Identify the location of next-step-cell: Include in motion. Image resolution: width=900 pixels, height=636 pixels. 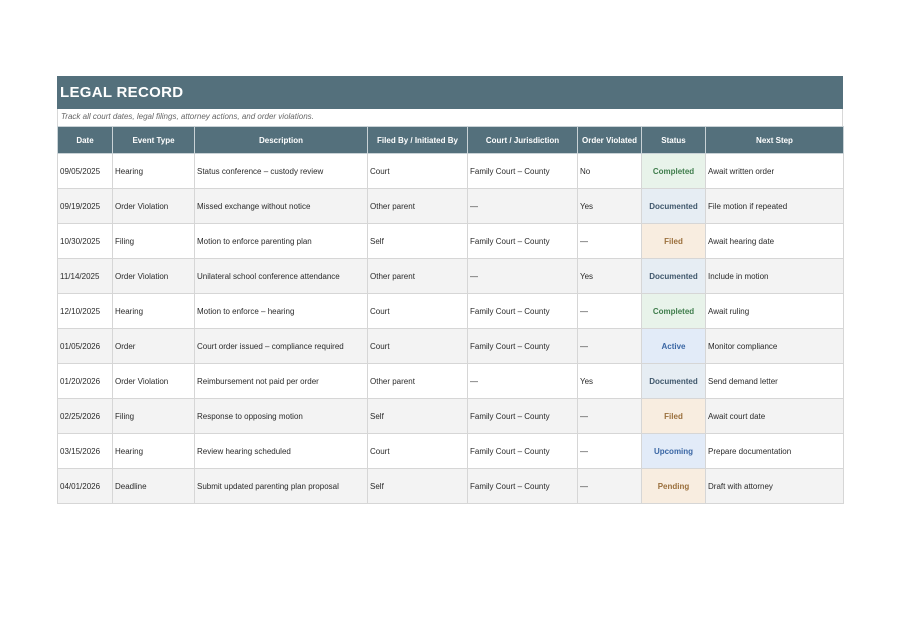
(774, 276).